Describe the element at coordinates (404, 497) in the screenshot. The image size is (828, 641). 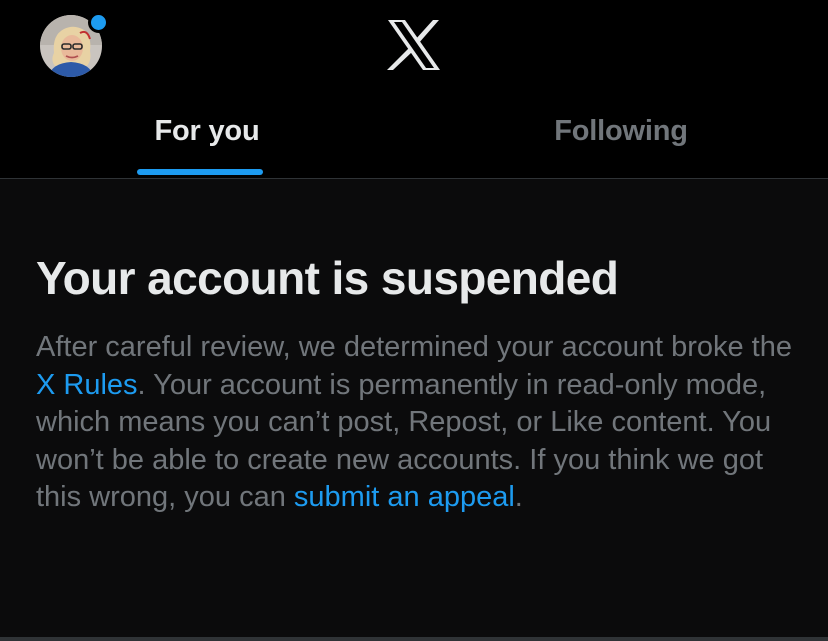
I see `submit-appeal-link: submit an appeal` at that location.